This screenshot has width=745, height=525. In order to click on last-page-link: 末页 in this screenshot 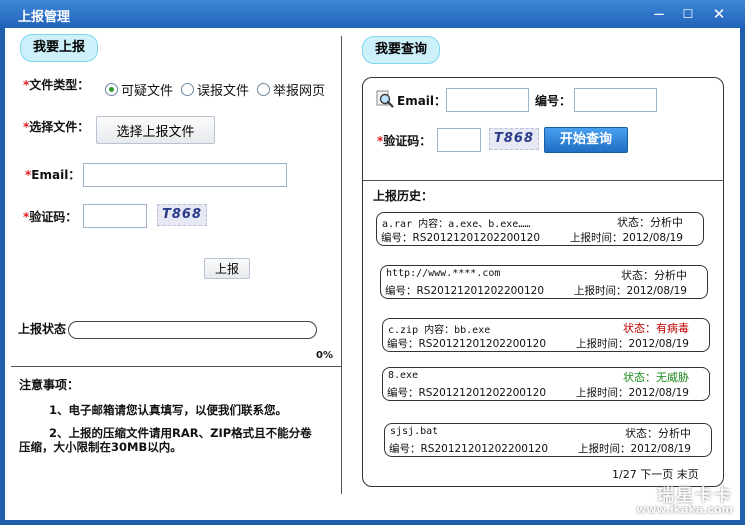, I will do `click(688, 474)`.